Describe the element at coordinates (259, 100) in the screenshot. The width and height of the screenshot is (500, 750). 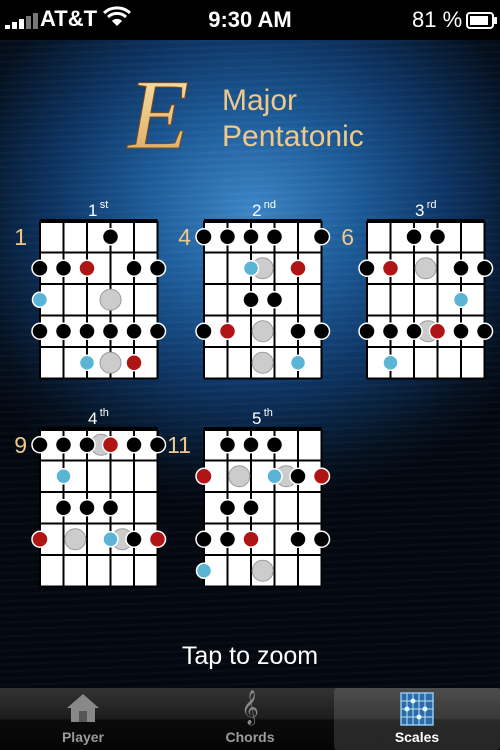
I see `scale-name-major: Major` at that location.